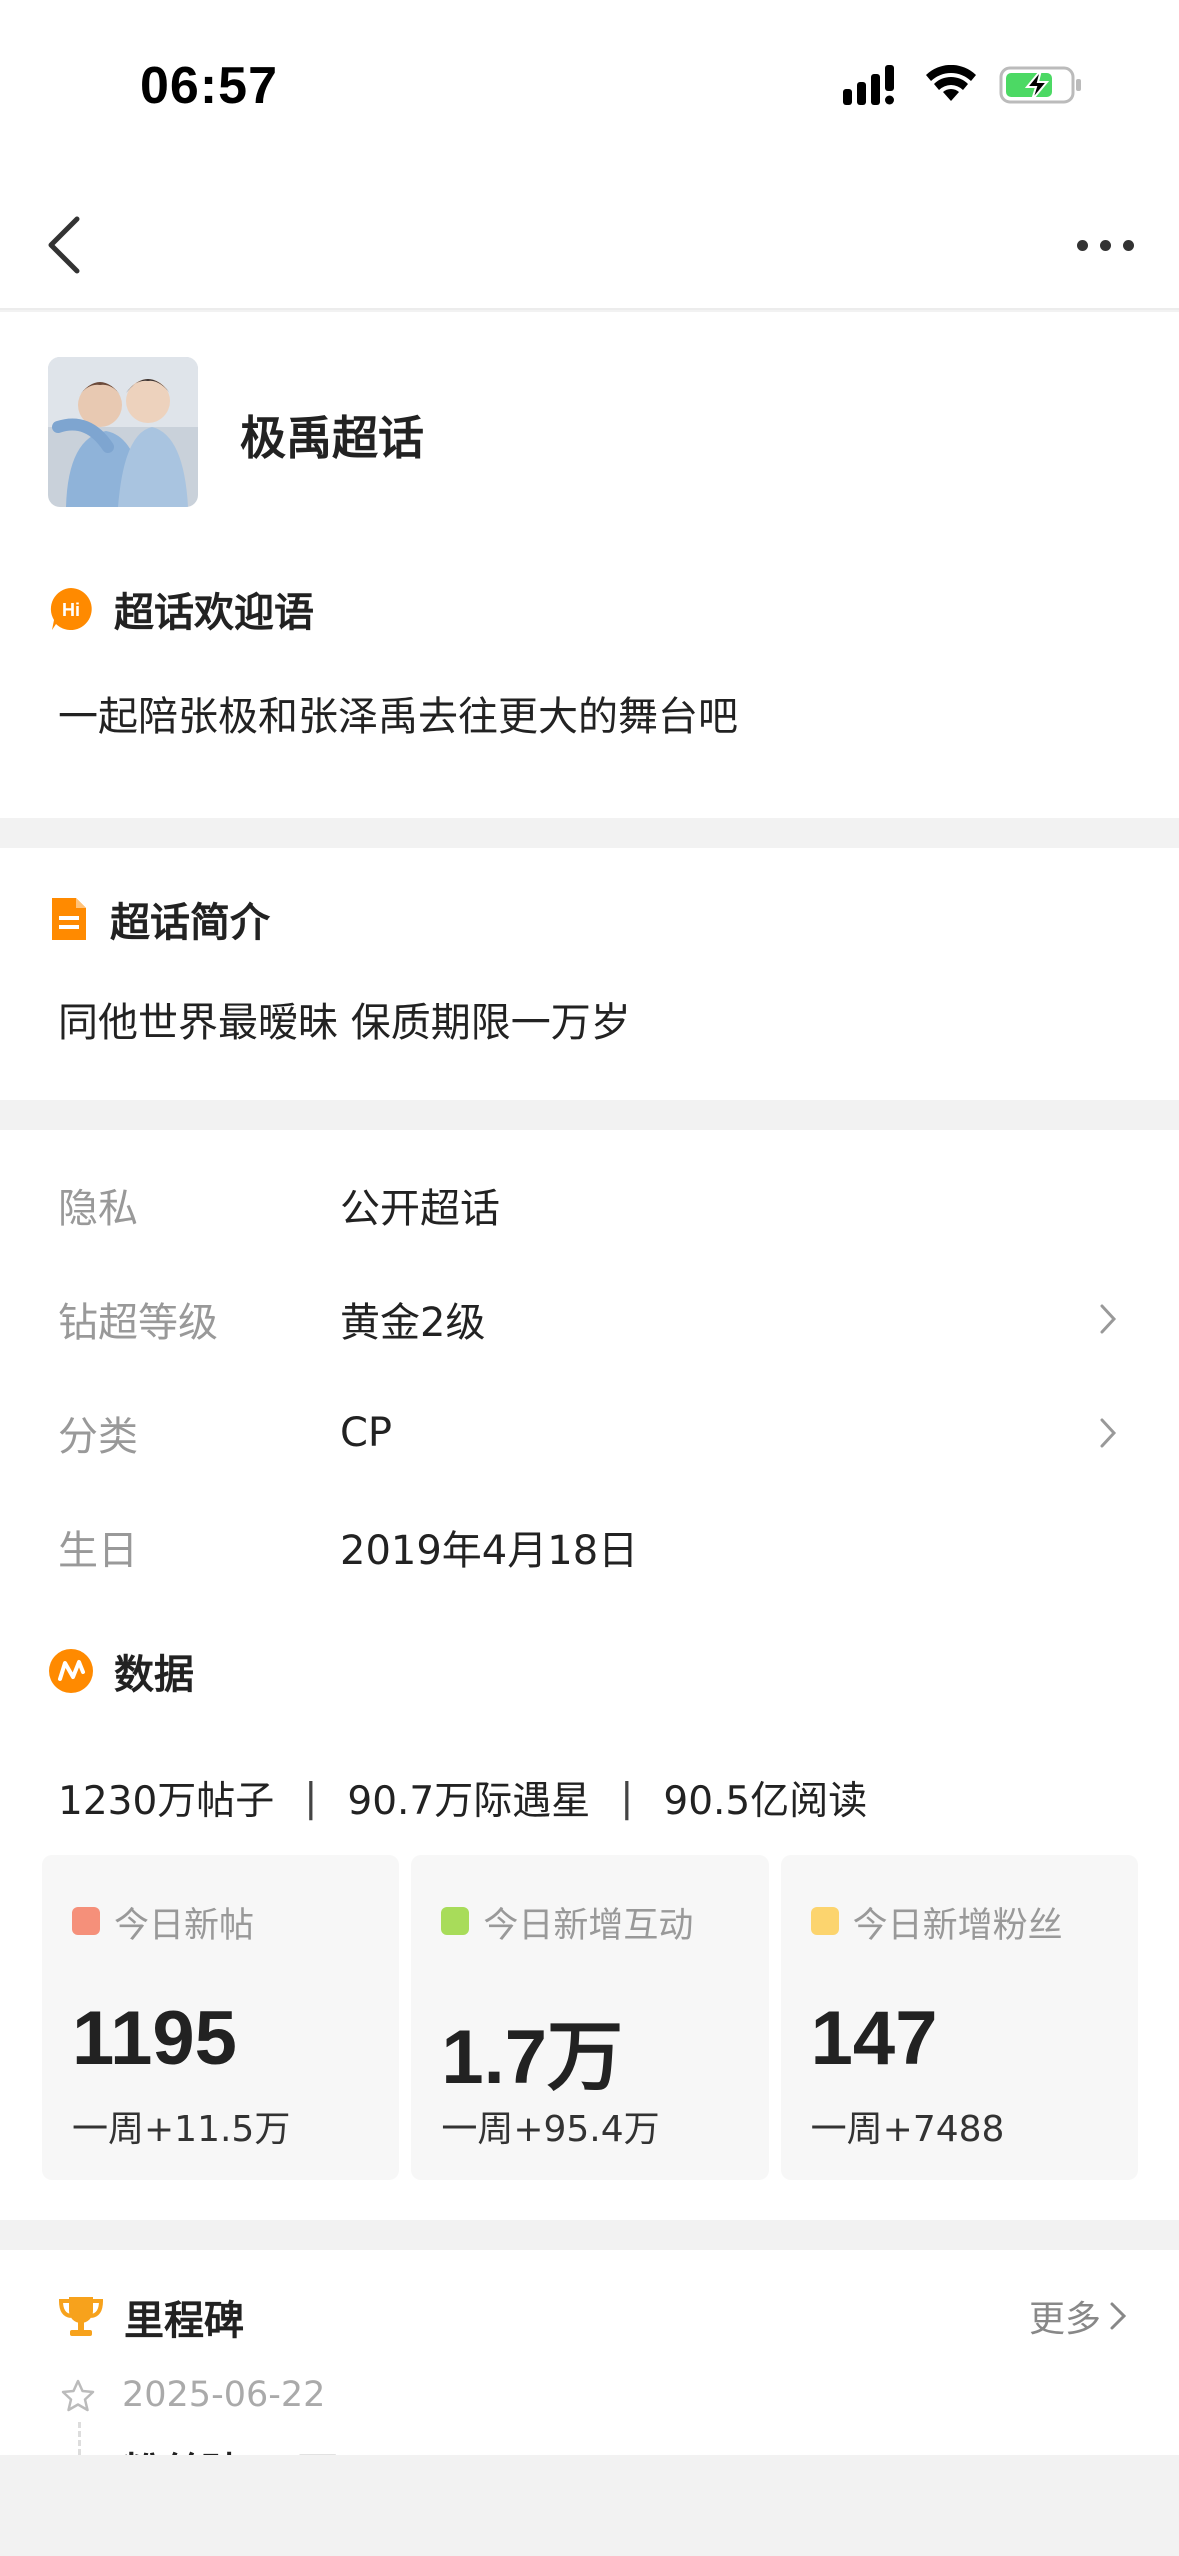  What do you see at coordinates (78, 2395) in the screenshot?
I see `star-outline-icon` at bounding box center [78, 2395].